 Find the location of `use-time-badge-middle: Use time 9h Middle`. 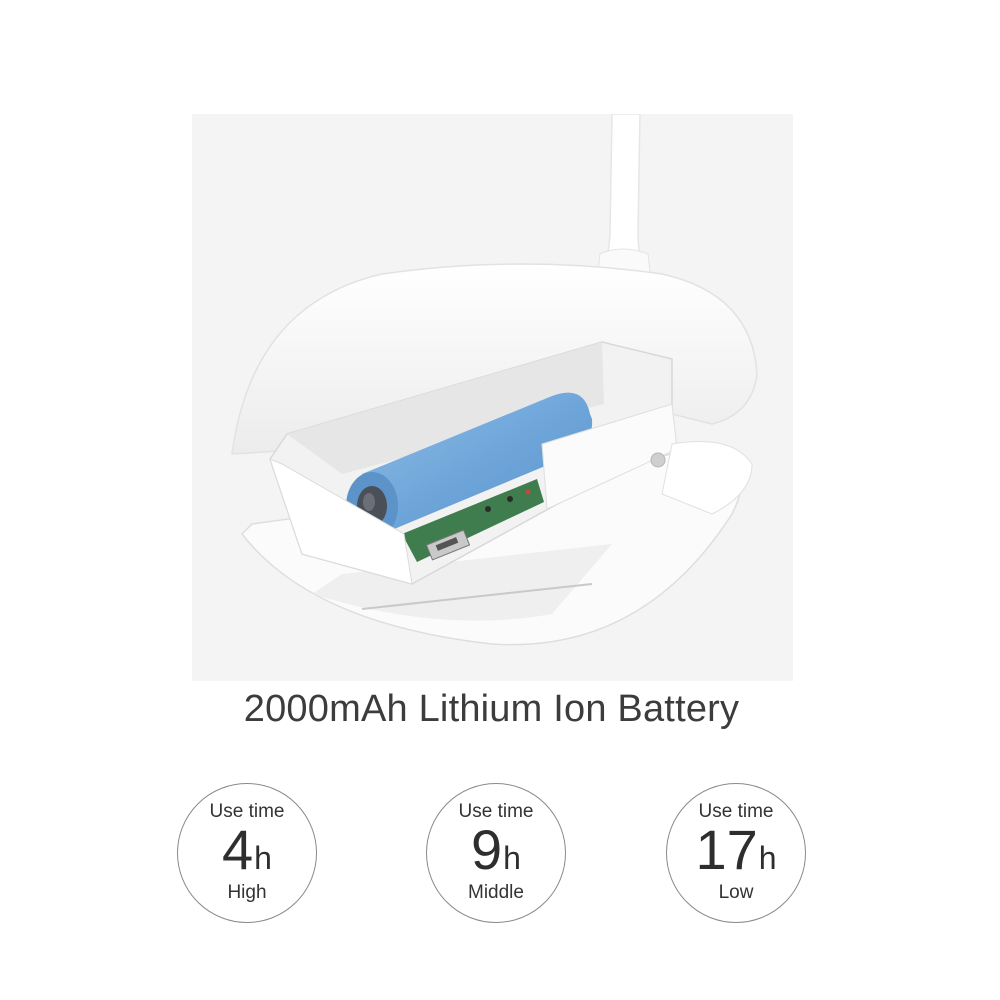

use-time-badge-middle: Use time 9h Middle is located at coordinates (496, 853).